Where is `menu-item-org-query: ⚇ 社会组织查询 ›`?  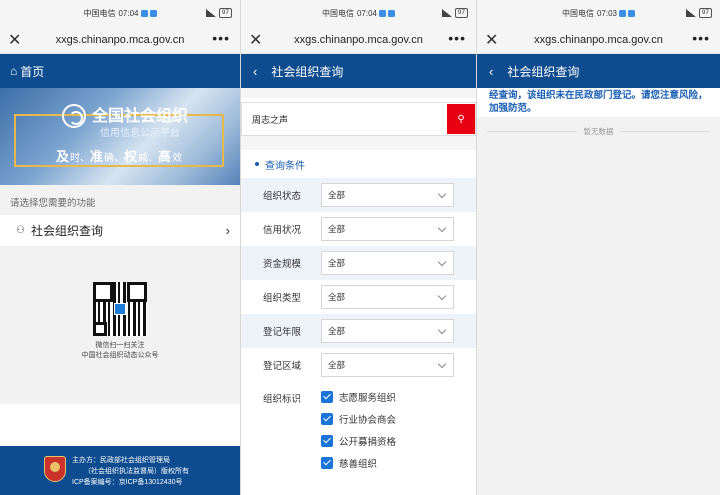 menu-item-org-query: ⚇ 社会组织查询 › is located at coordinates (120, 231).